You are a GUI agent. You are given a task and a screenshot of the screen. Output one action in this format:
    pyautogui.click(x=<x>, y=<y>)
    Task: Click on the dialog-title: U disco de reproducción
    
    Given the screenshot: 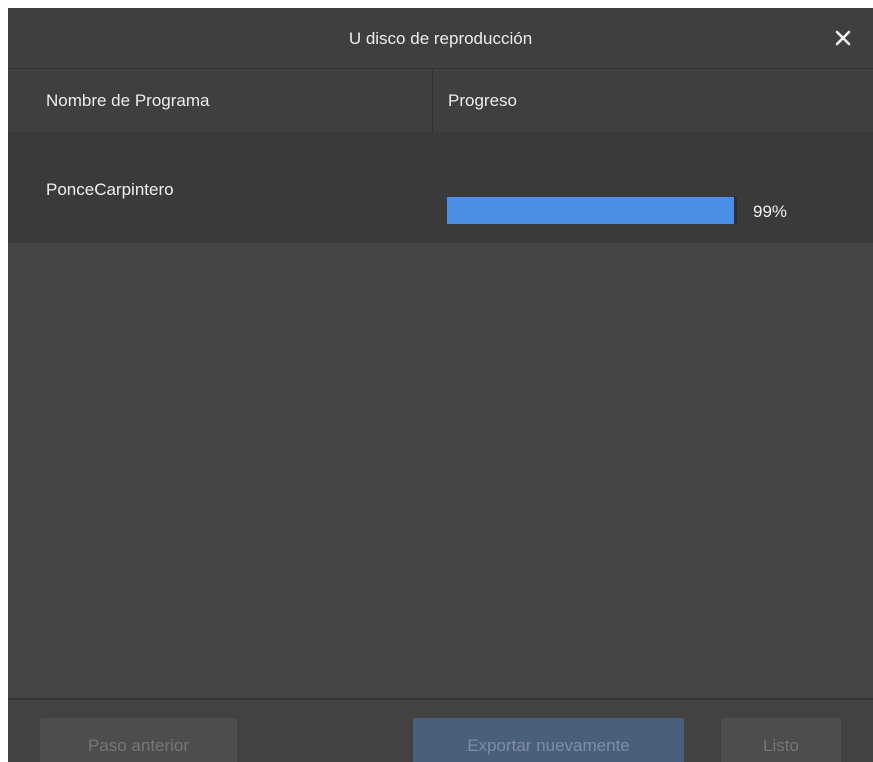 What is the action you would take?
    pyautogui.click(x=440, y=38)
    